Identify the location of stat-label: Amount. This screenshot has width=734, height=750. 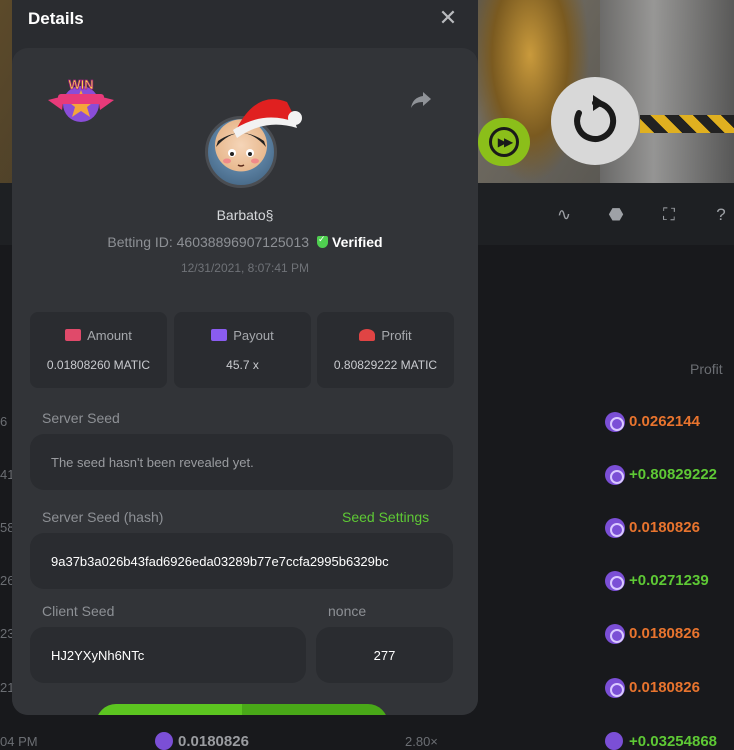
(109, 335).